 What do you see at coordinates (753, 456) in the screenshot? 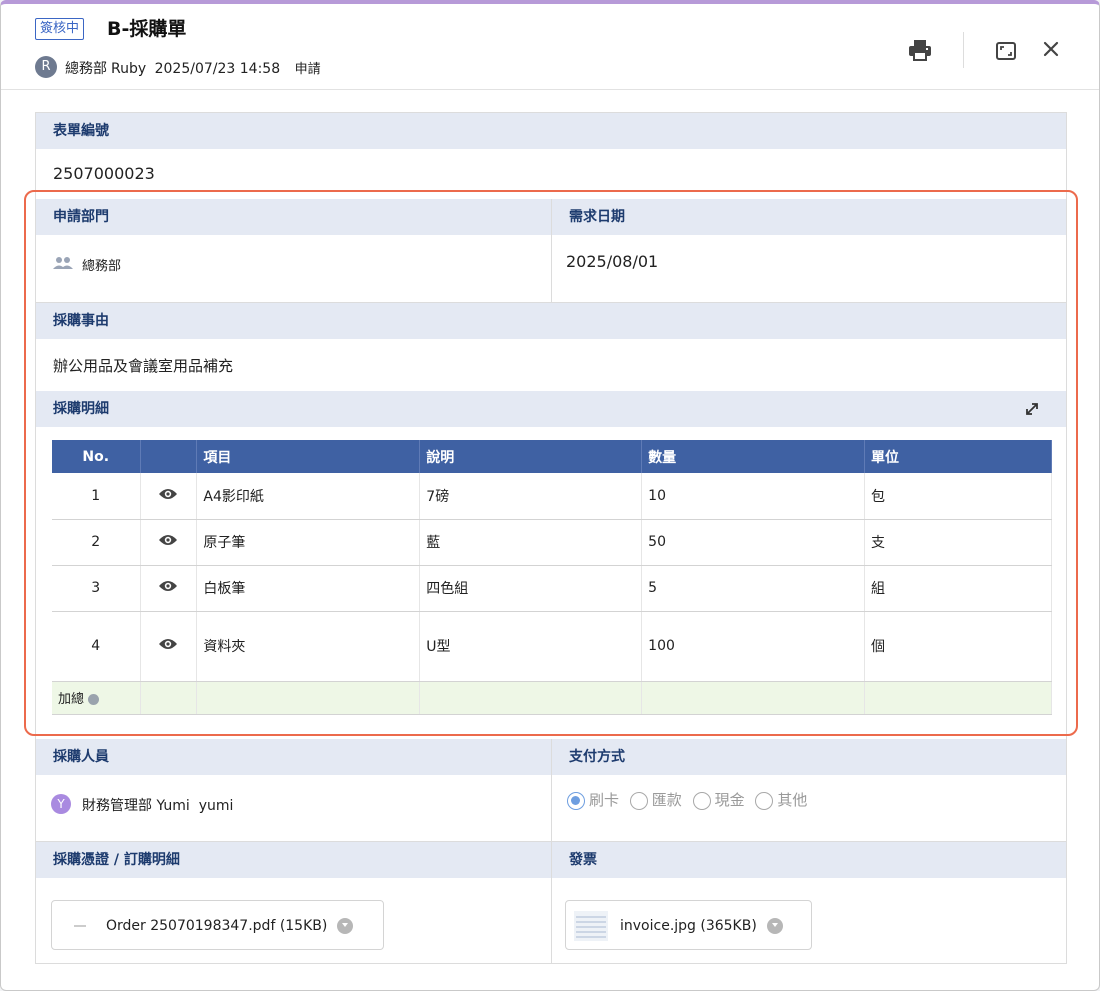
I see `column-header-qty: 數量` at bounding box center [753, 456].